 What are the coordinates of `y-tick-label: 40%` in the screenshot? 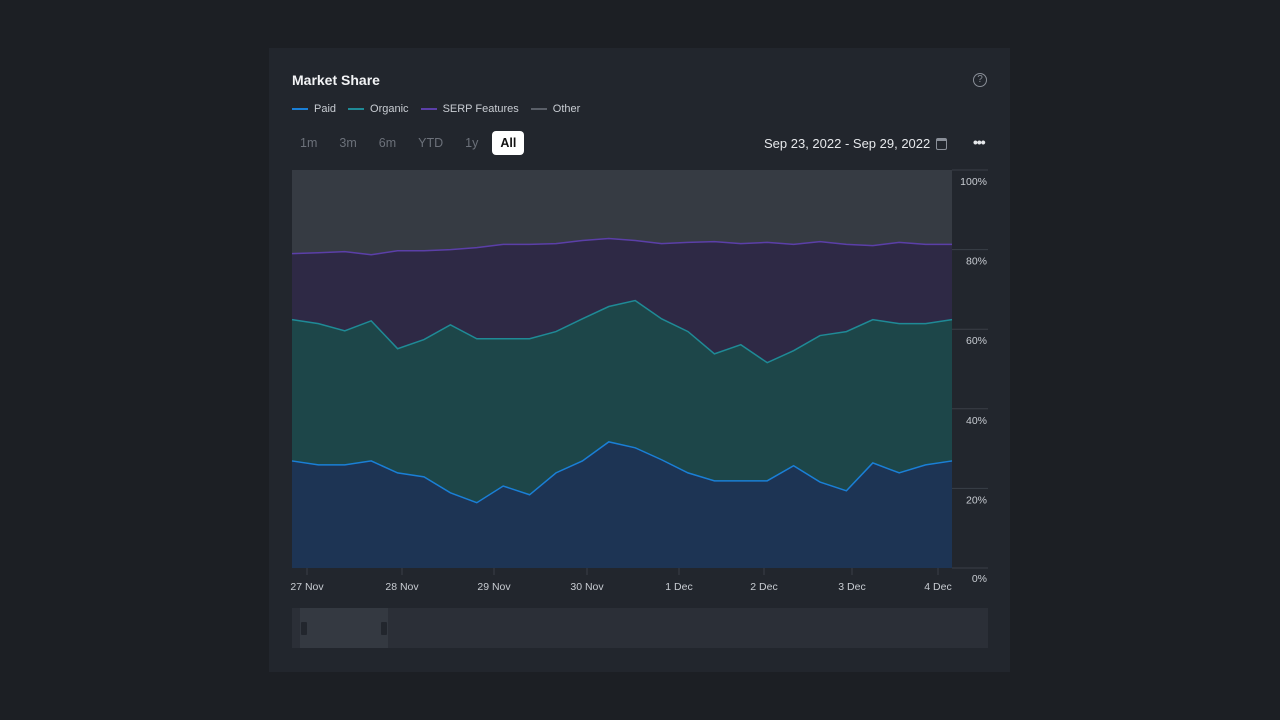 It's located at (976, 421).